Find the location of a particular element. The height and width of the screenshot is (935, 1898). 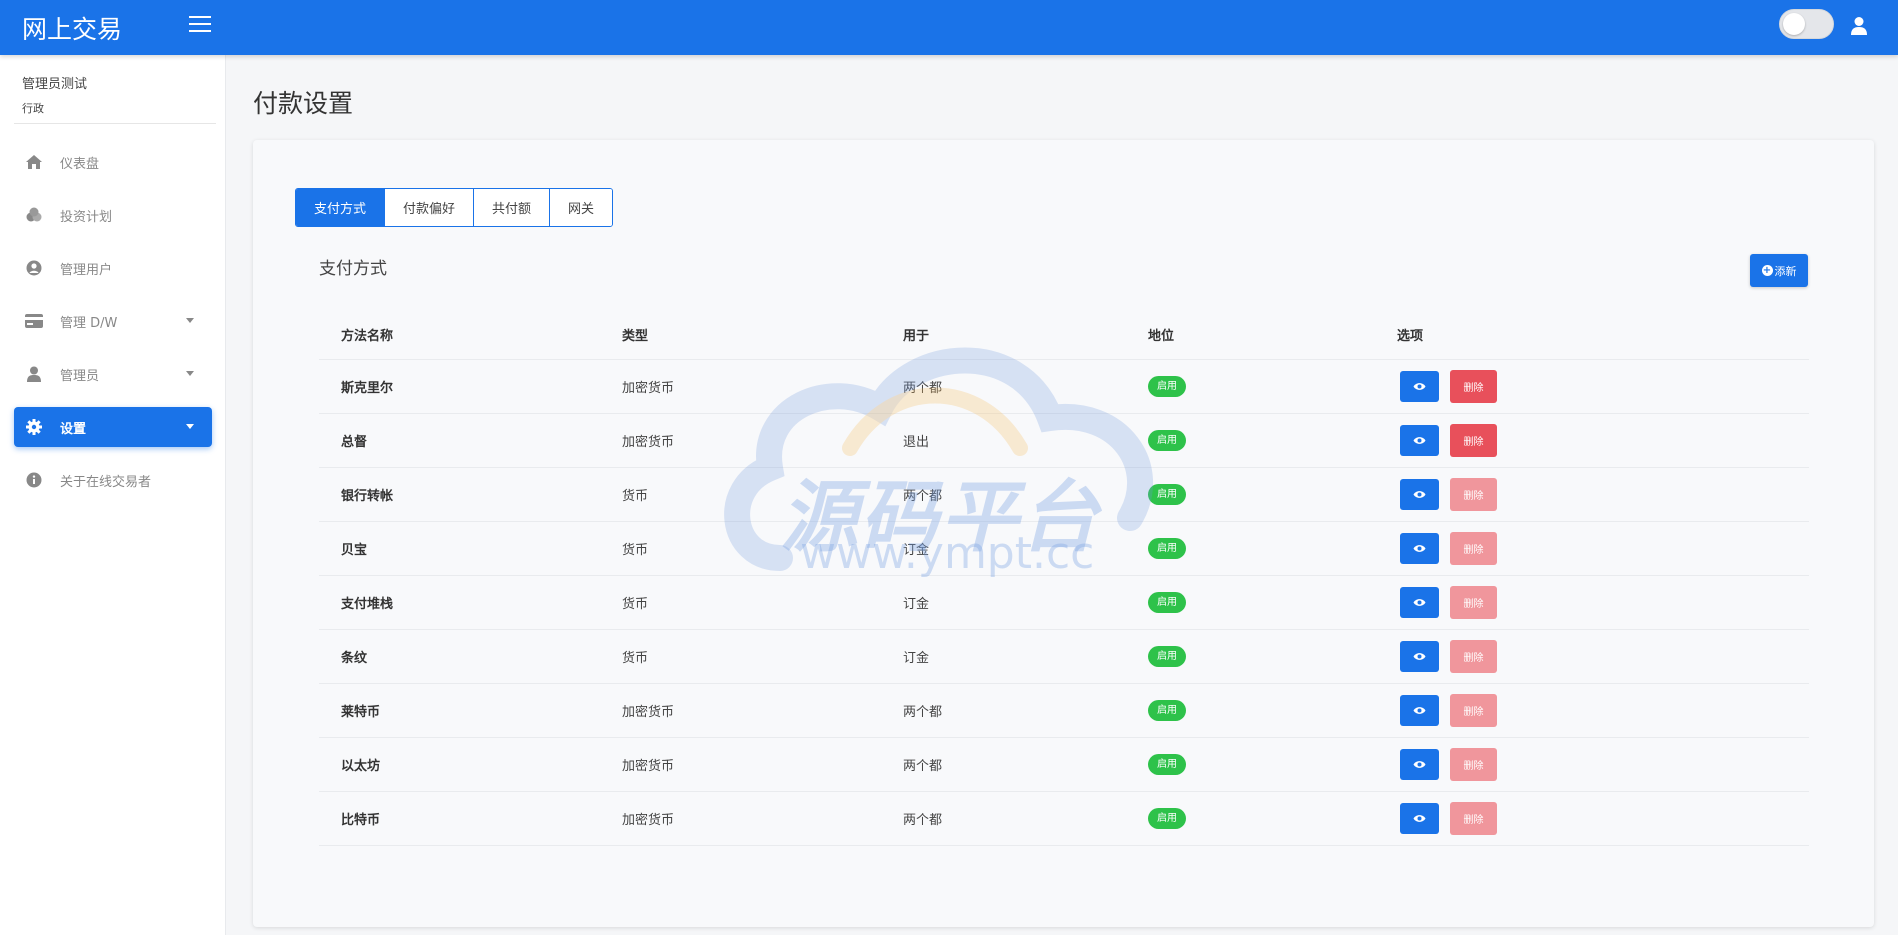

add-button-label: 添新 is located at coordinates (1785, 271).